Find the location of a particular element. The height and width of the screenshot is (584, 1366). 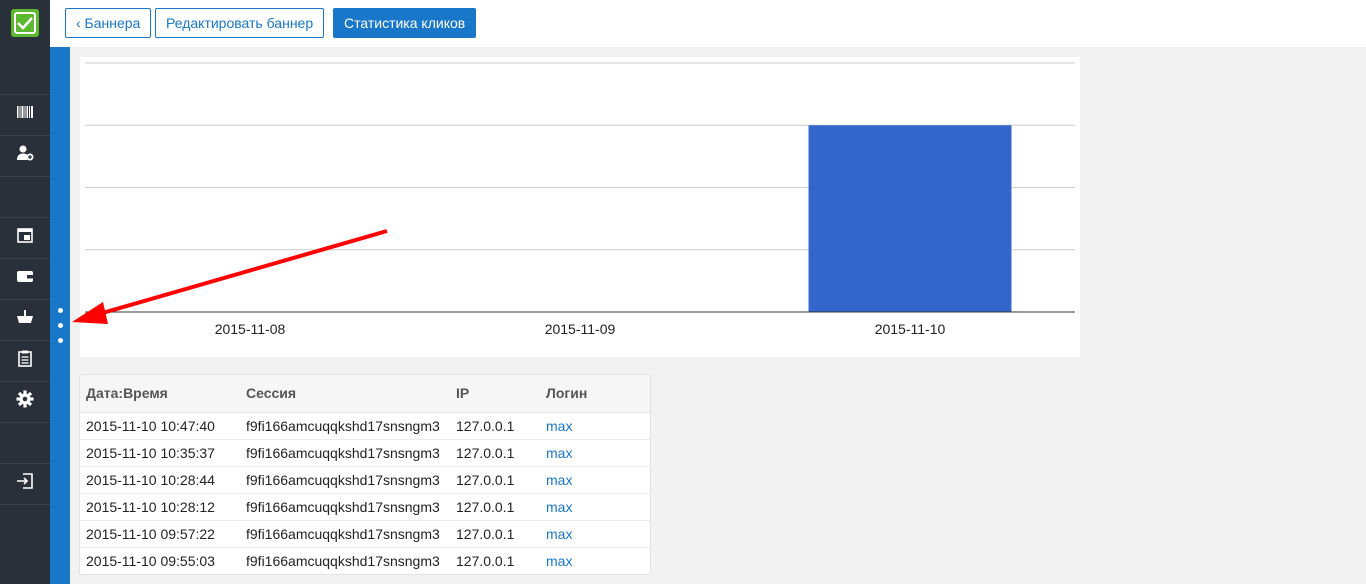

logout-icon is located at coordinates (25, 483).